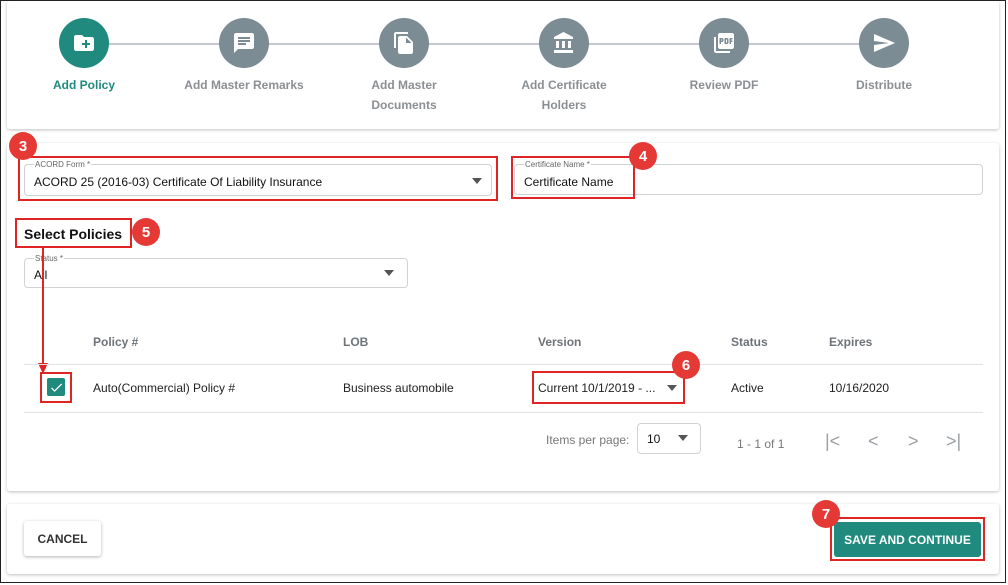 This screenshot has height=585, width=1008. I want to click on items-per-page-select: 10, so click(669, 438).